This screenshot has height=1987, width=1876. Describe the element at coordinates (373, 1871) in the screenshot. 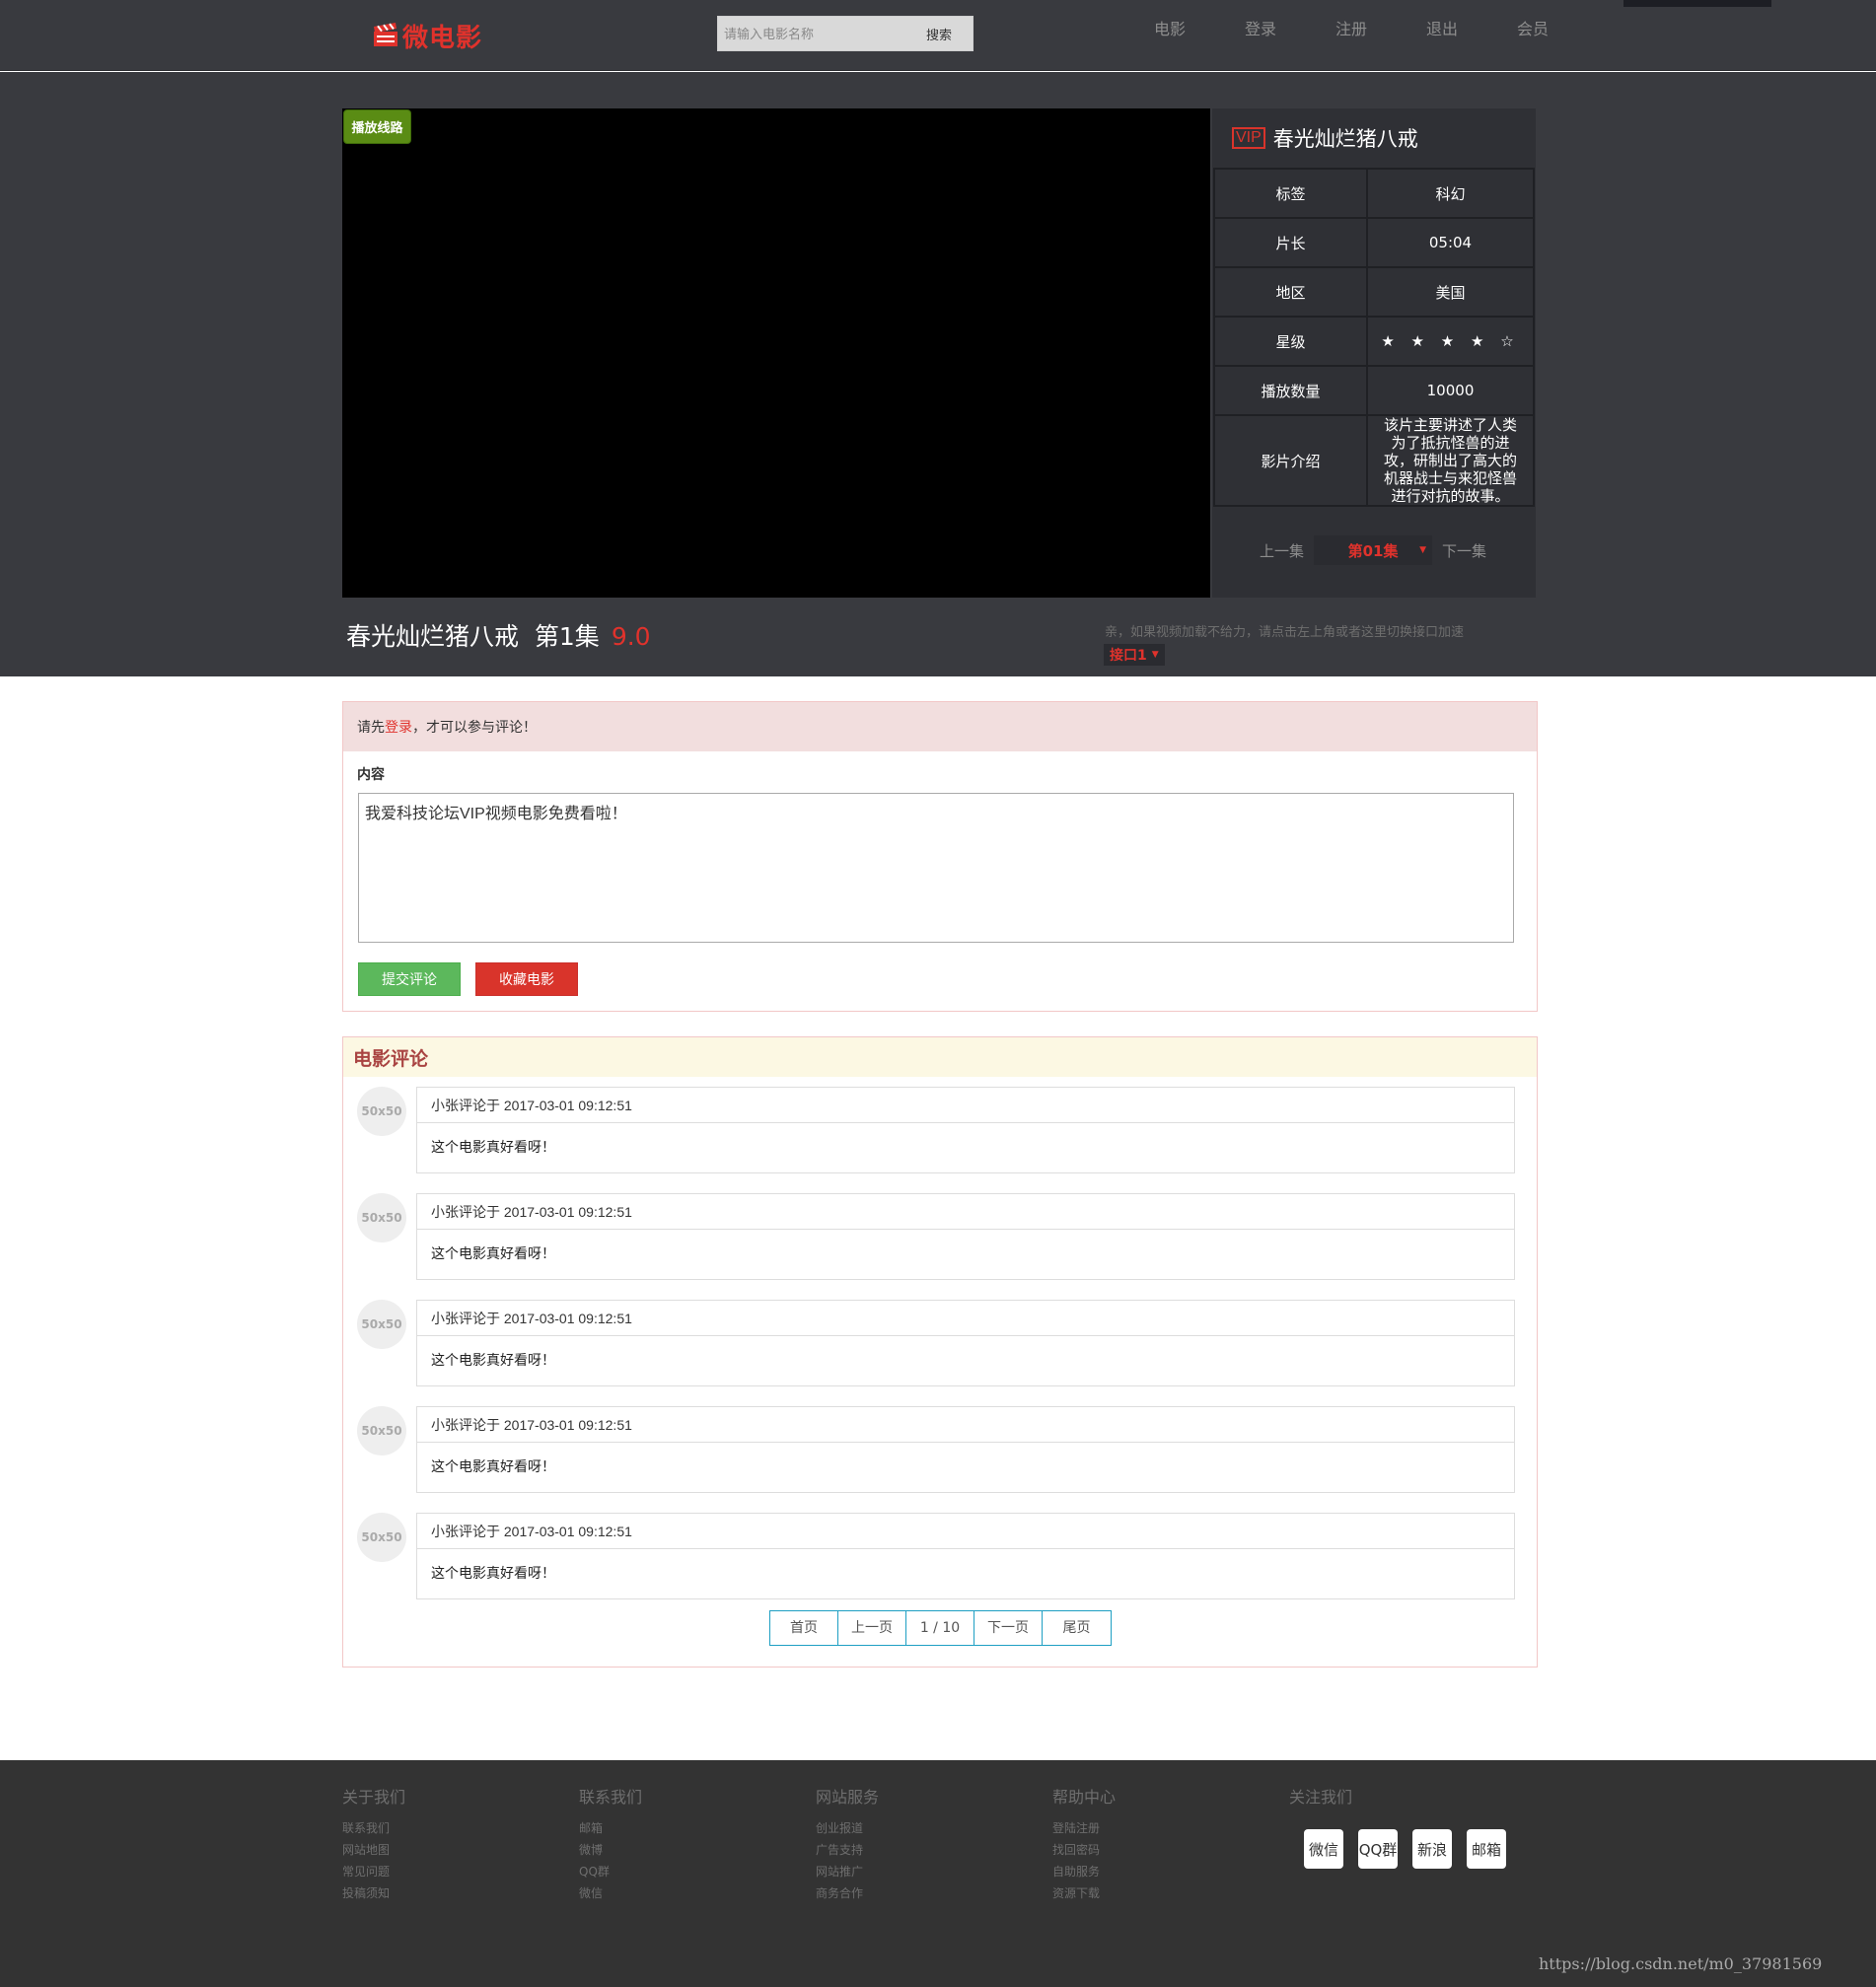

I see `footer-link: 常见问题` at that location.